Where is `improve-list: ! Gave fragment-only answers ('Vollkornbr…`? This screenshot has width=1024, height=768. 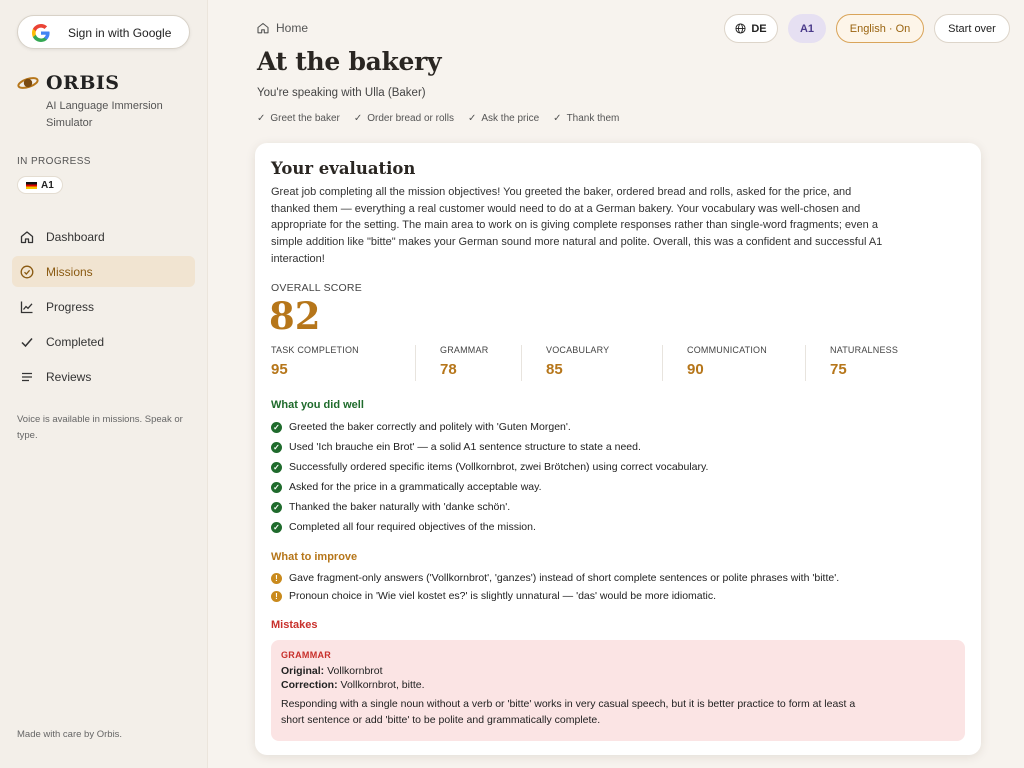 improve-list: ! Gave fragment-only answers ('Vollkornbr… is located at coordinates (616, 587).